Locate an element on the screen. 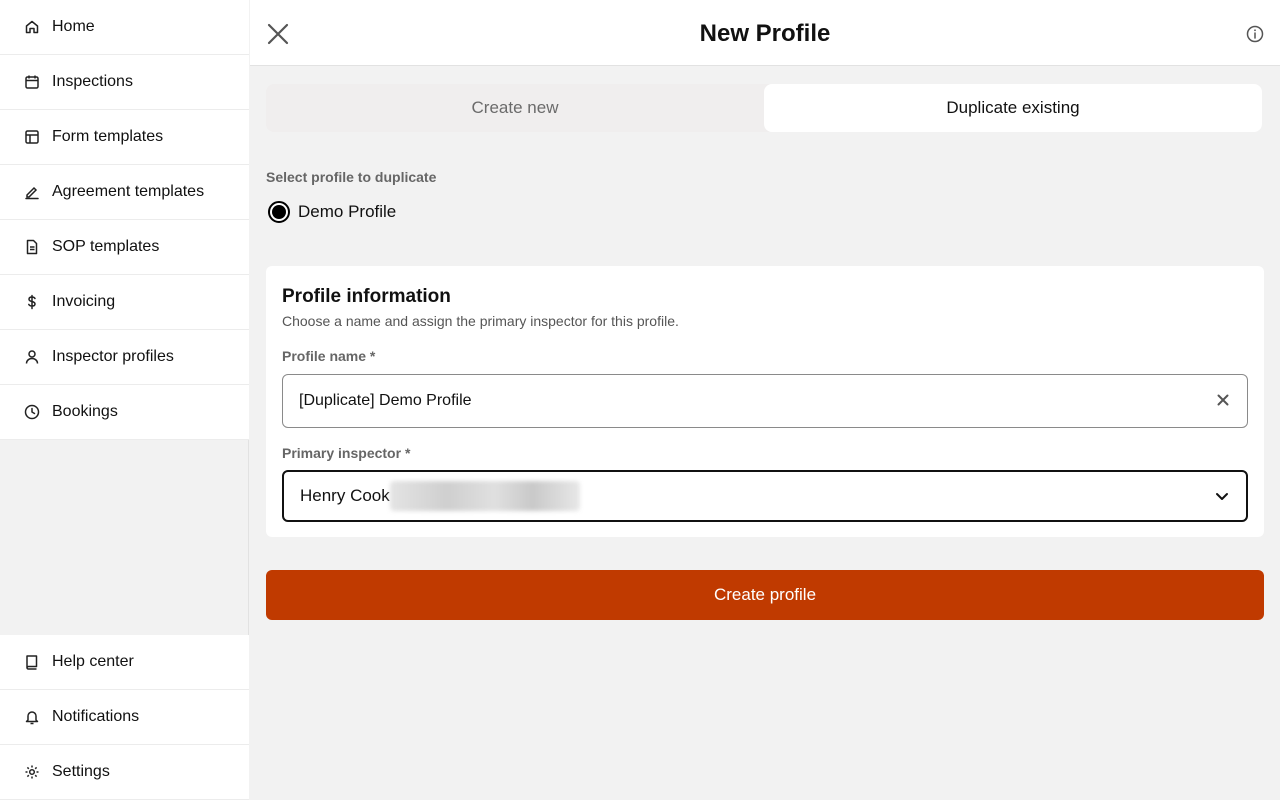  calendar-icon is located at coordinates (32, 82).